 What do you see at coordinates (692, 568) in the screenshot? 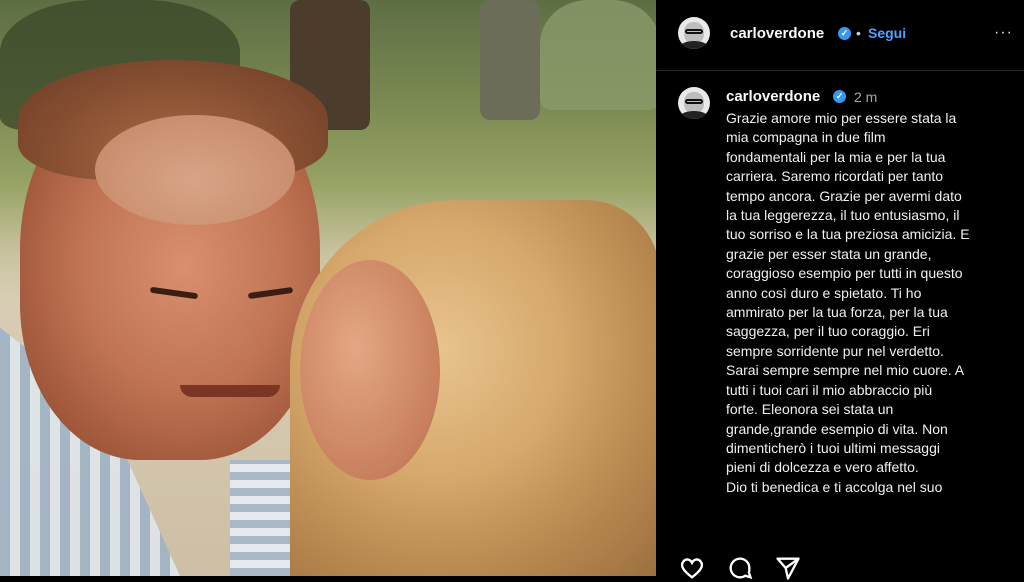
I see `heart-icon` at bounding box center [692, 568].